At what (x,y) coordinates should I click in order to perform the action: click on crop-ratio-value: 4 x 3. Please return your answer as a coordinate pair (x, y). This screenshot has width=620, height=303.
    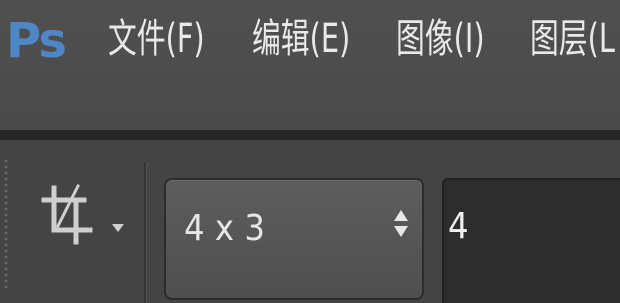
    Looking at the image, I should click on (224, 228).